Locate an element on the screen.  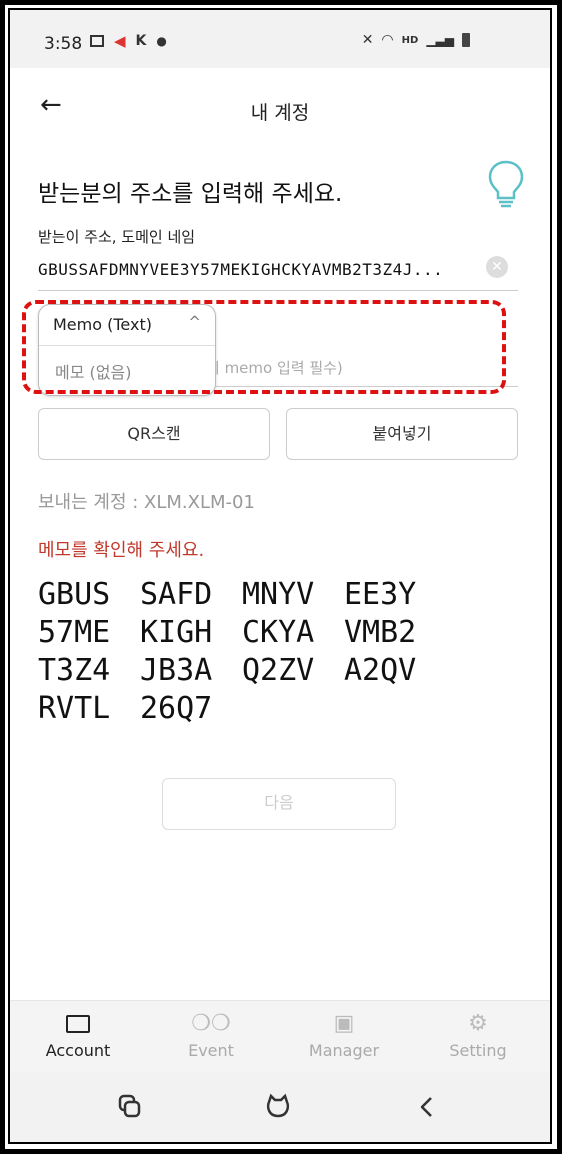
nav-label: Setting is located at coordinates (478, 1050).